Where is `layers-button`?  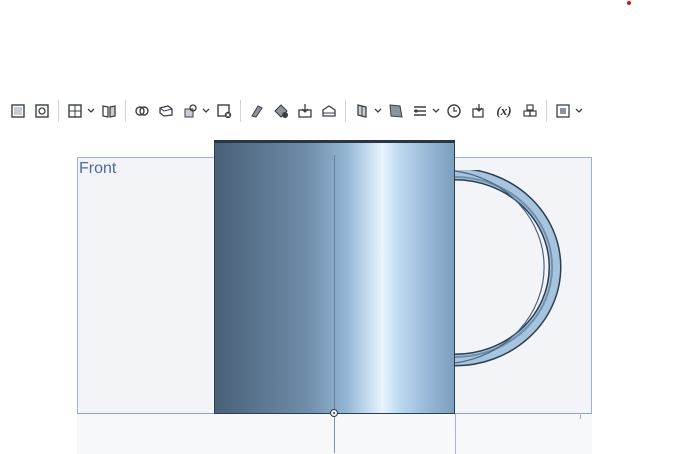
layers-button is located at coordinates (420, 111).